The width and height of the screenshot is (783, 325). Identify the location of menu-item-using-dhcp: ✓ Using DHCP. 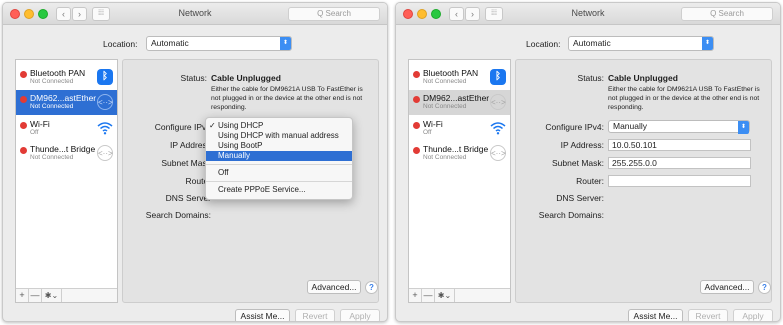
(279, 126).